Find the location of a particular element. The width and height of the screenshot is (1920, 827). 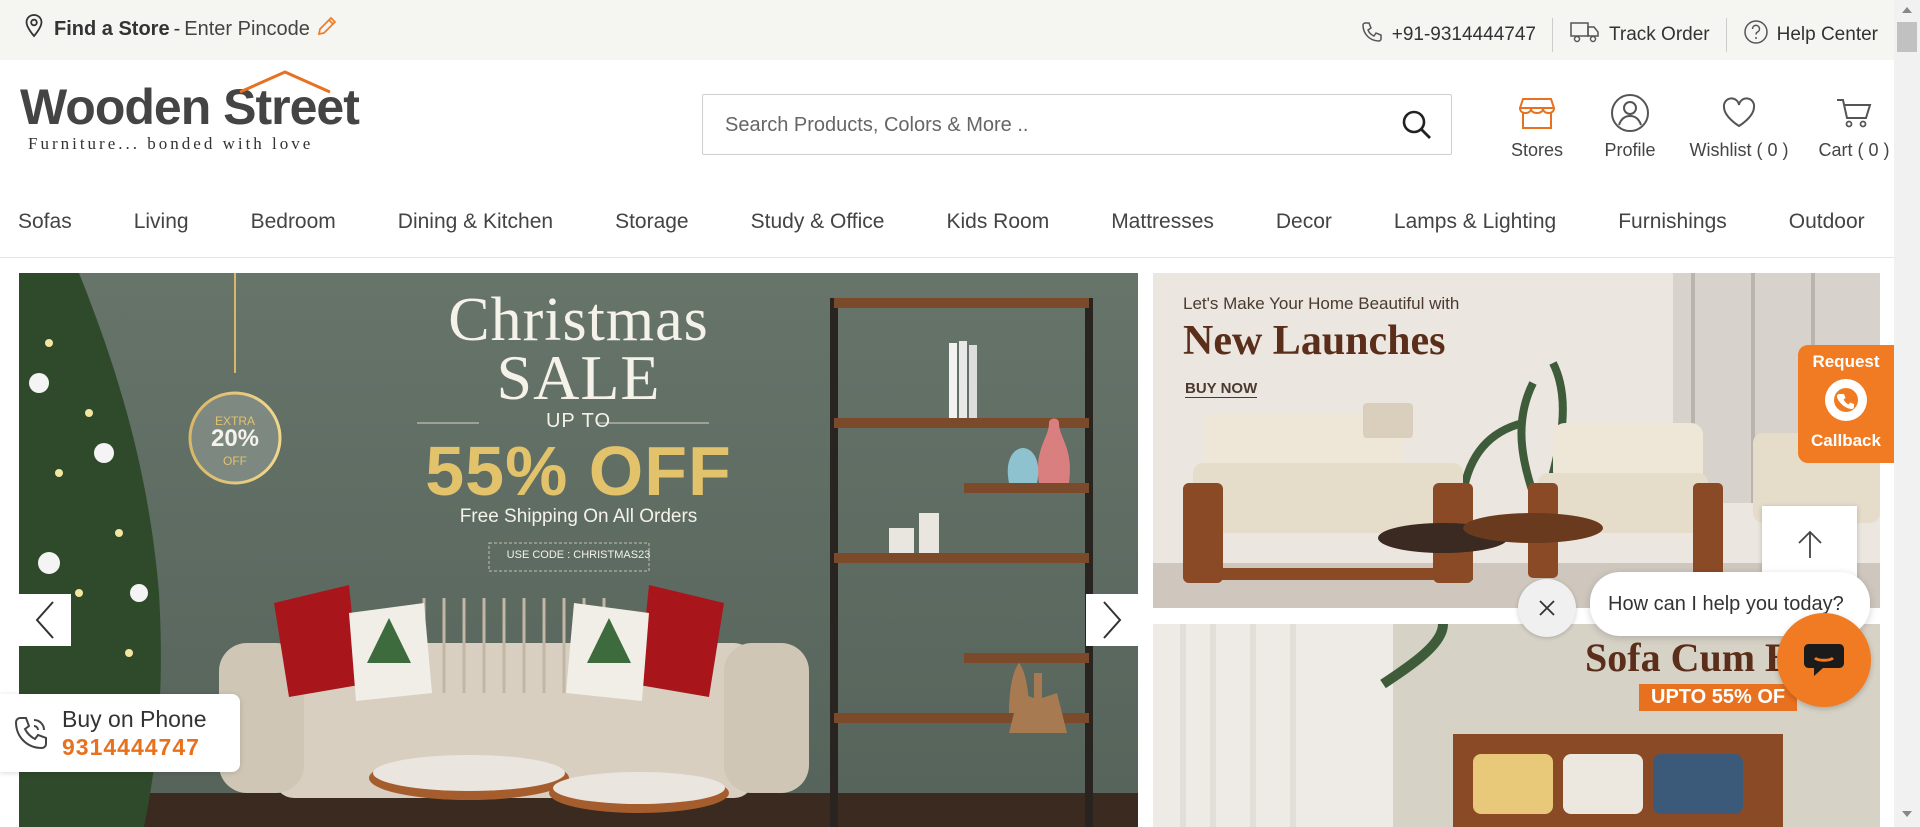

cart-button: Cart ( 0 ) is located at coordinates (1854, 126).